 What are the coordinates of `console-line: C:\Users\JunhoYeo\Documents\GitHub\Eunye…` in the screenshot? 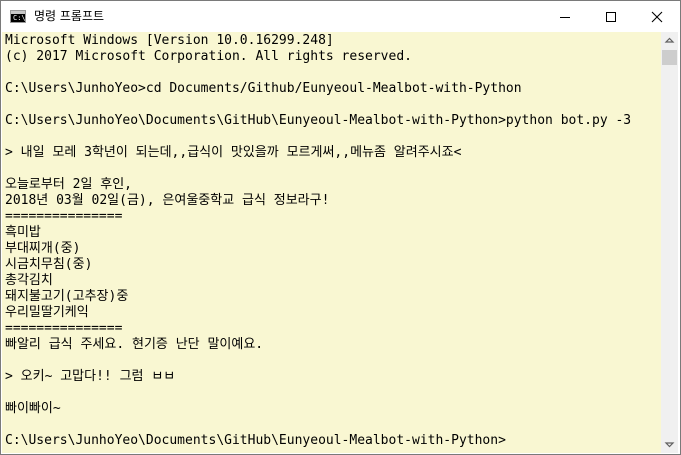 It's located at (318, 120).